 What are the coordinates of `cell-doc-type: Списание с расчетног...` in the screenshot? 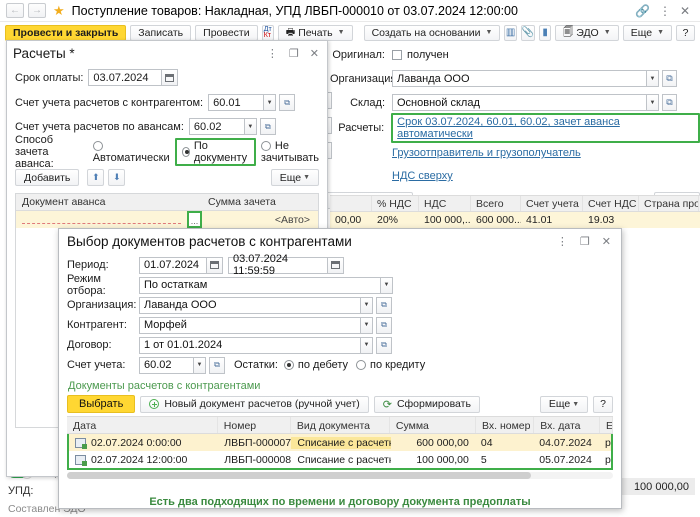 It's located at (343, 459).